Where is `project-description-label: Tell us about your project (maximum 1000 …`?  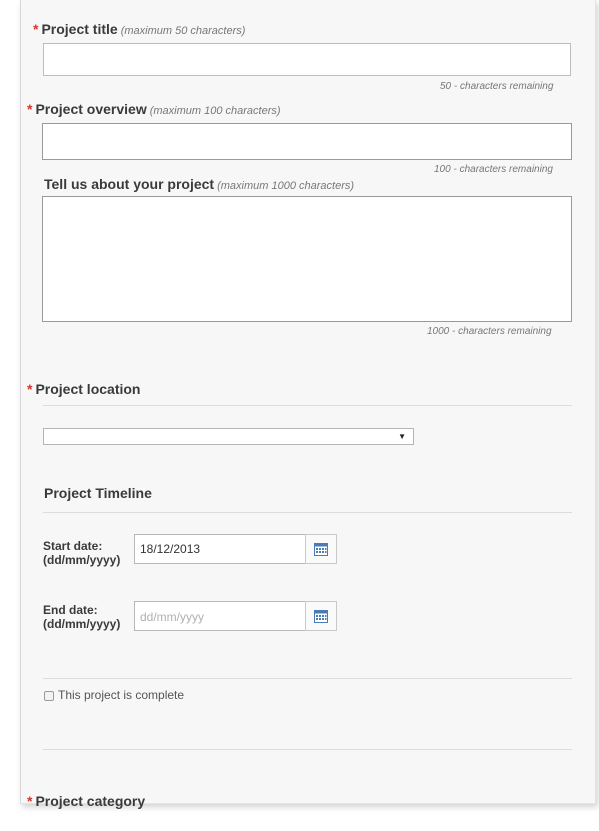 project-description-label: Tell us about your project (maximum 1000 … is located at coordinates (199, 184).